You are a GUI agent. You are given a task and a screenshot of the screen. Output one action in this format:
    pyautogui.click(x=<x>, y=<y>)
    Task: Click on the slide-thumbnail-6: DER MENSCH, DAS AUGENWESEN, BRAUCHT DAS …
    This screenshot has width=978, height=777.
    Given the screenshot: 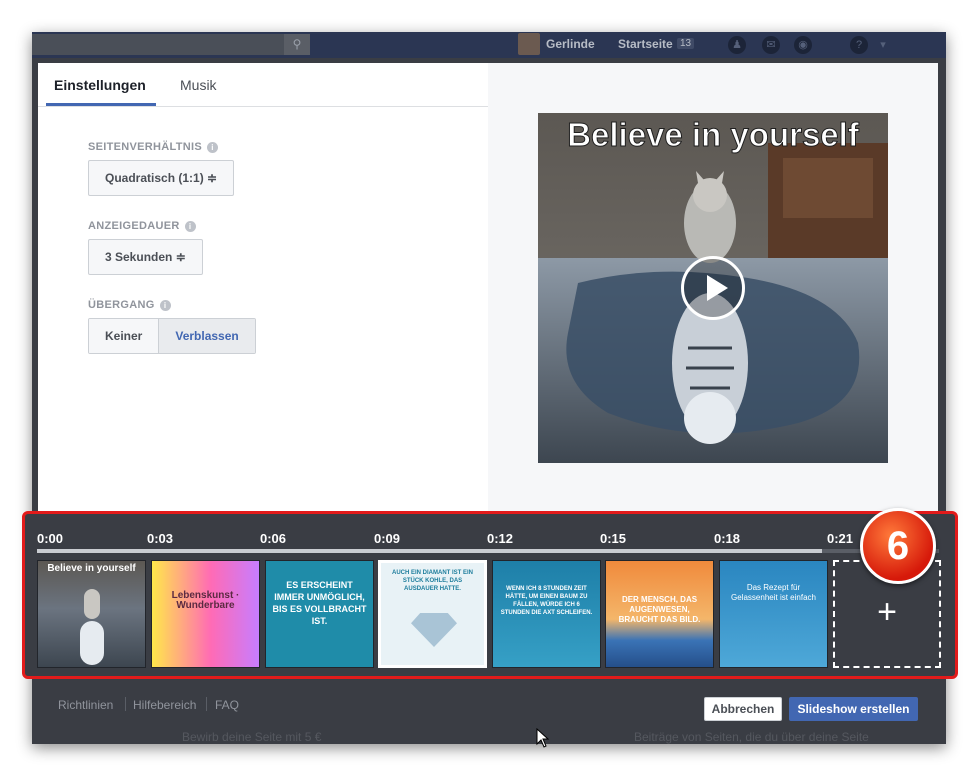 What is the action you would take?
    pyautogui.click(x=659, y=614)
    